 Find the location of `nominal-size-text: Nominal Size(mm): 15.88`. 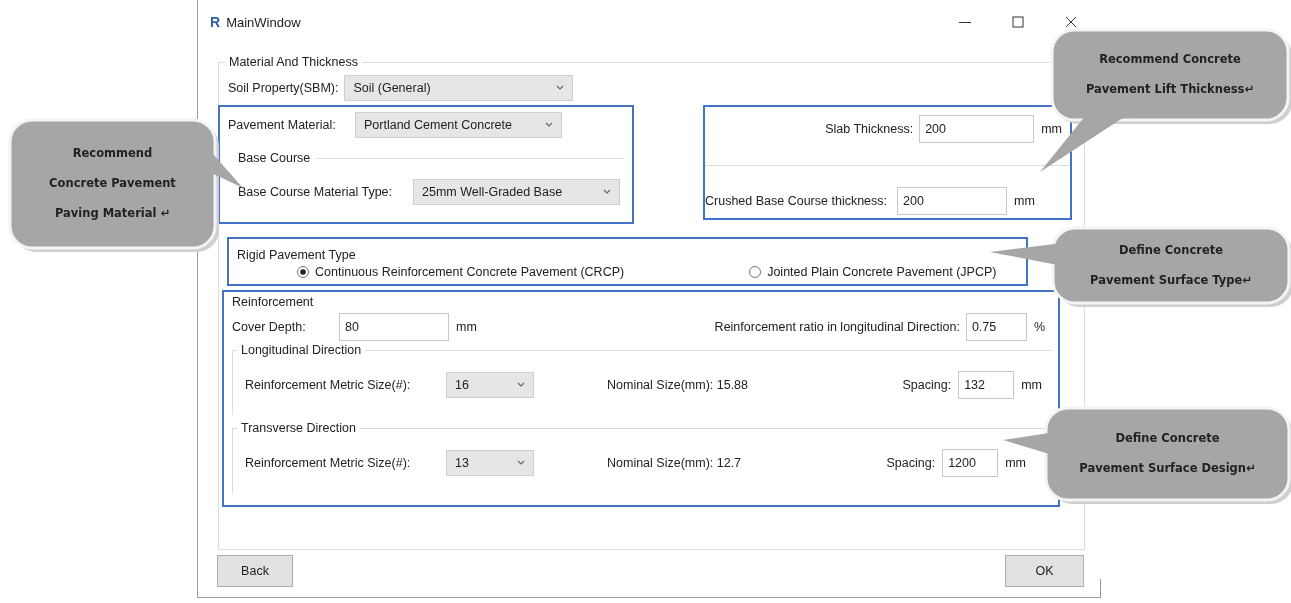

nominal-size-text: Nominal Size(mm): 15.88 is located at coordinates (677, 385).